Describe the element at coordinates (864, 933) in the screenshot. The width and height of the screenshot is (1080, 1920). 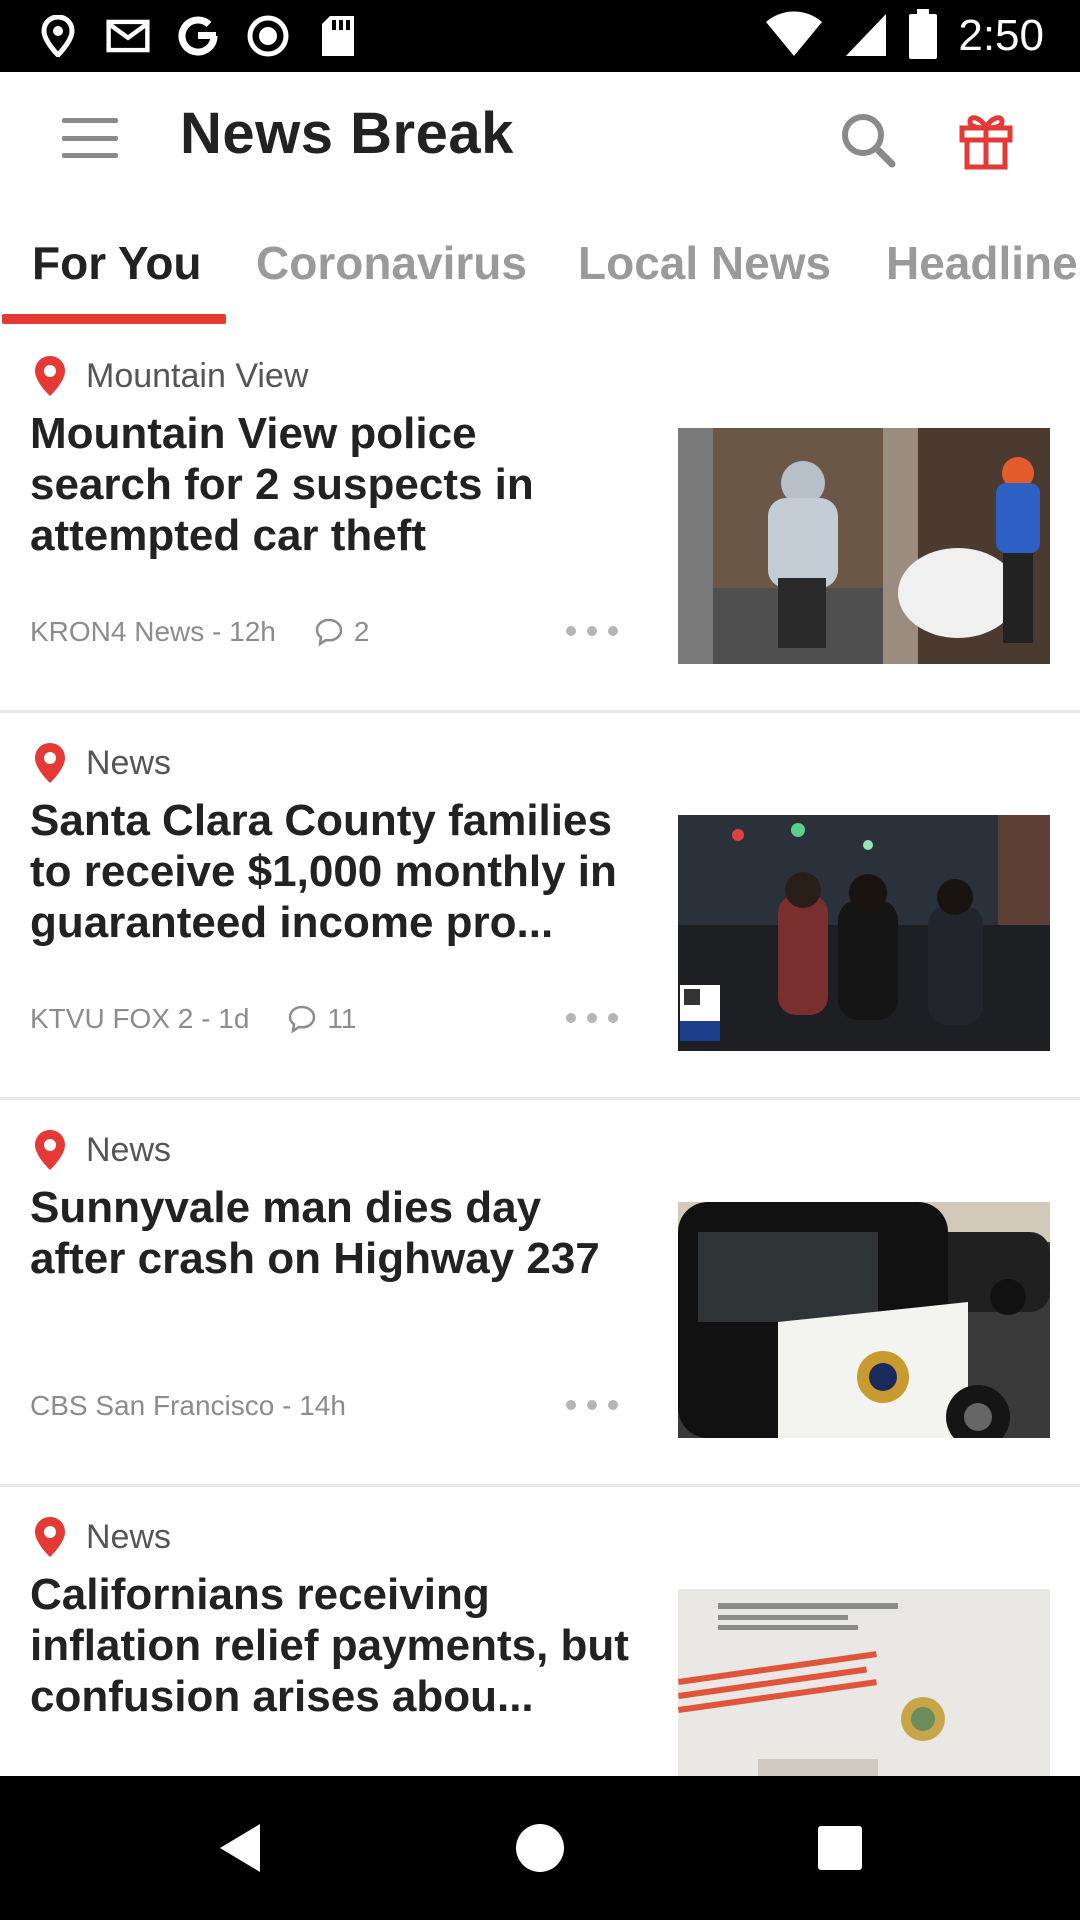
I see `street-crowd-photo` at that location.